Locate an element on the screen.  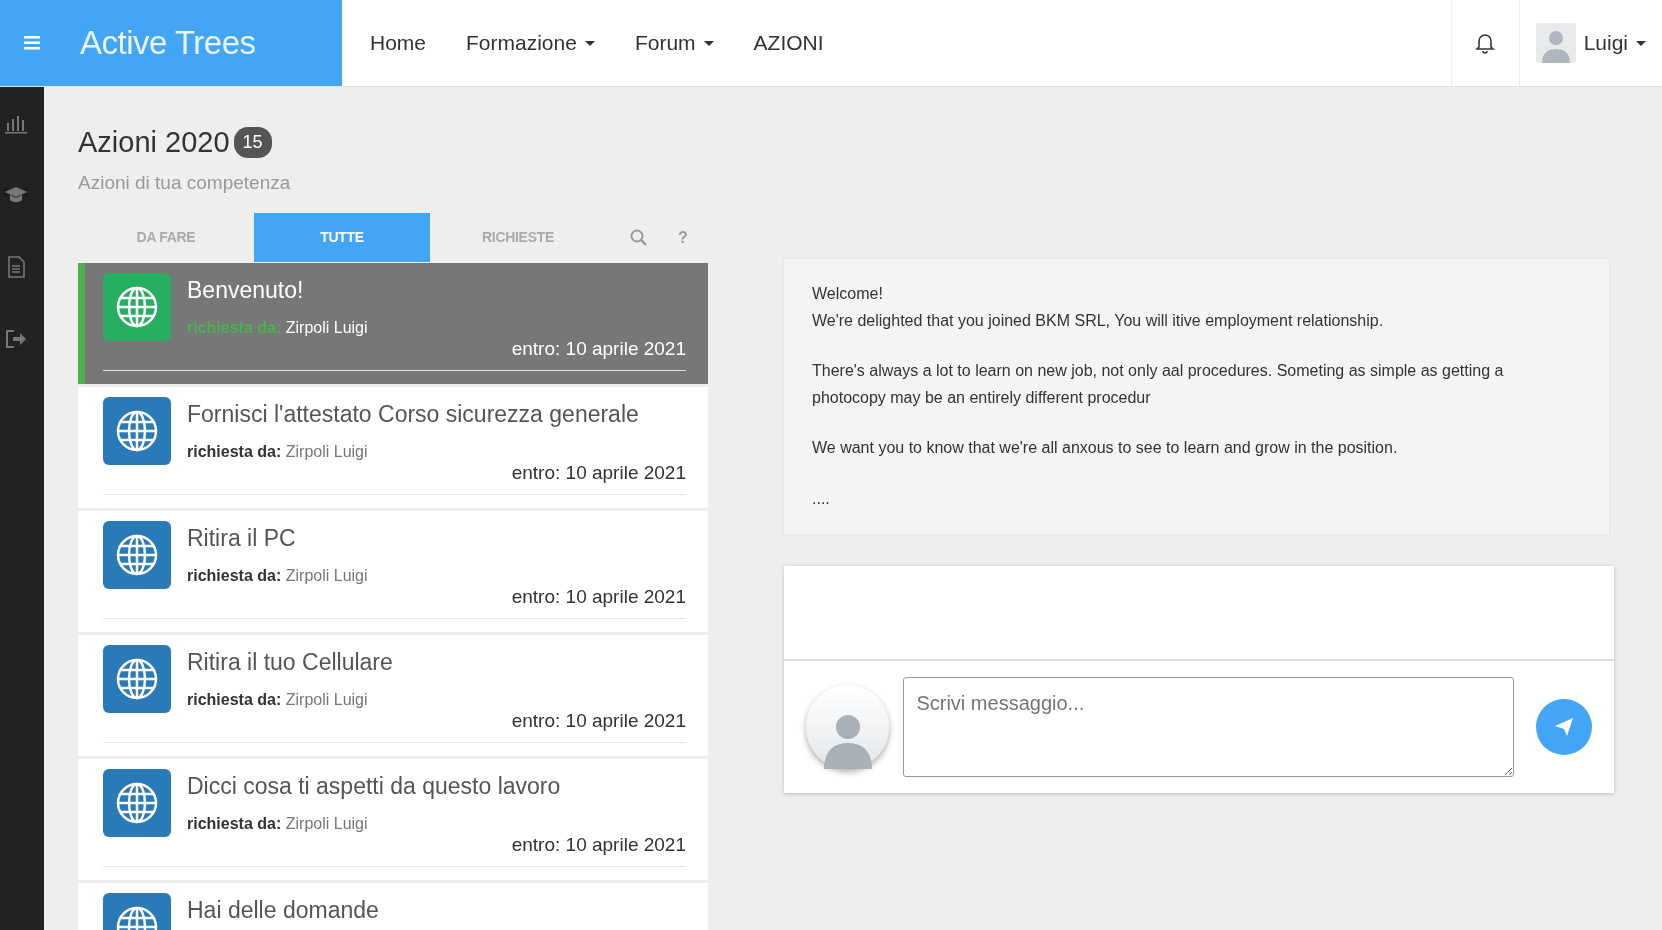
action-item: Fornisci l'attestato Corso sicurezza generale richiesta da: Zirpoli Luigi entro: 10 aprile 2021 is located at coordinates (393, 447).